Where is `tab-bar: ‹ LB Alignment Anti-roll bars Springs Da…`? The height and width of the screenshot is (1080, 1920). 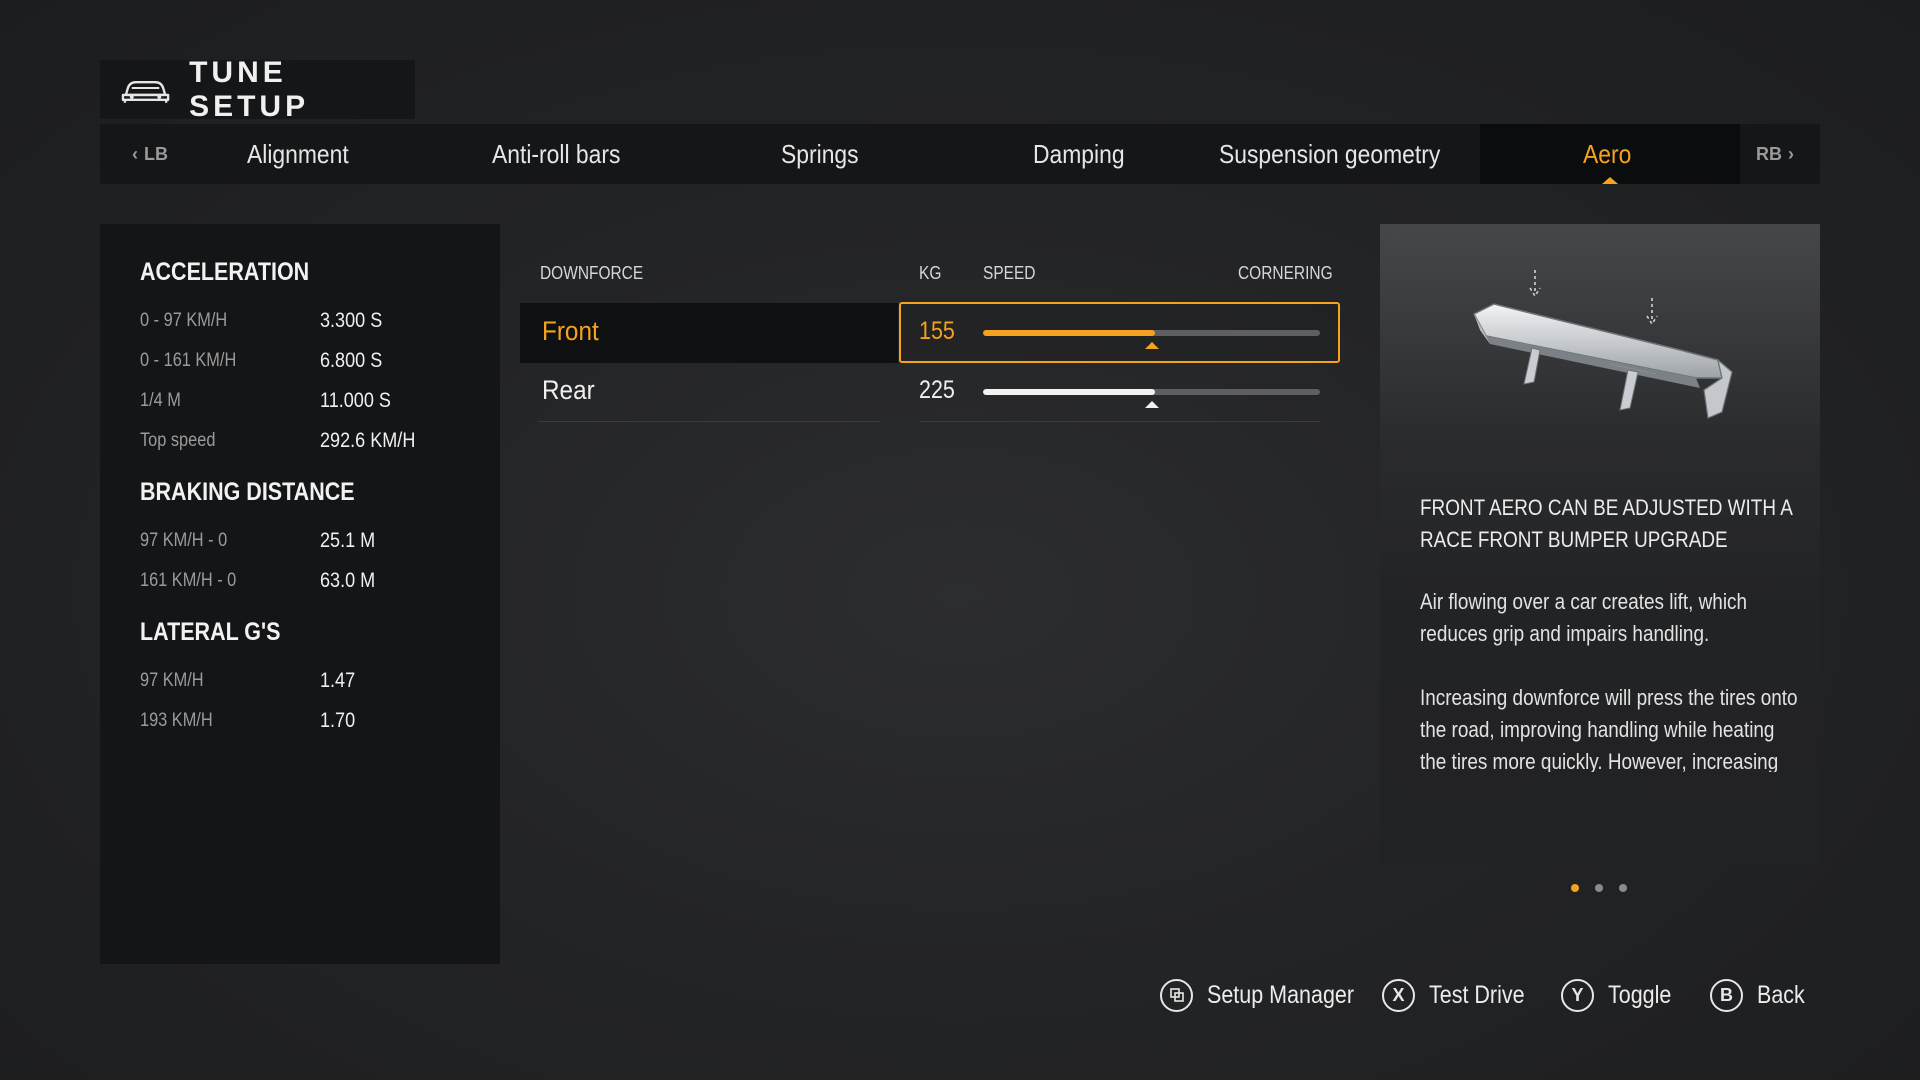
tab-bar: ‹ LB Alignment Anti-roll bars Springs Da… is located at coordinates (960, 154).